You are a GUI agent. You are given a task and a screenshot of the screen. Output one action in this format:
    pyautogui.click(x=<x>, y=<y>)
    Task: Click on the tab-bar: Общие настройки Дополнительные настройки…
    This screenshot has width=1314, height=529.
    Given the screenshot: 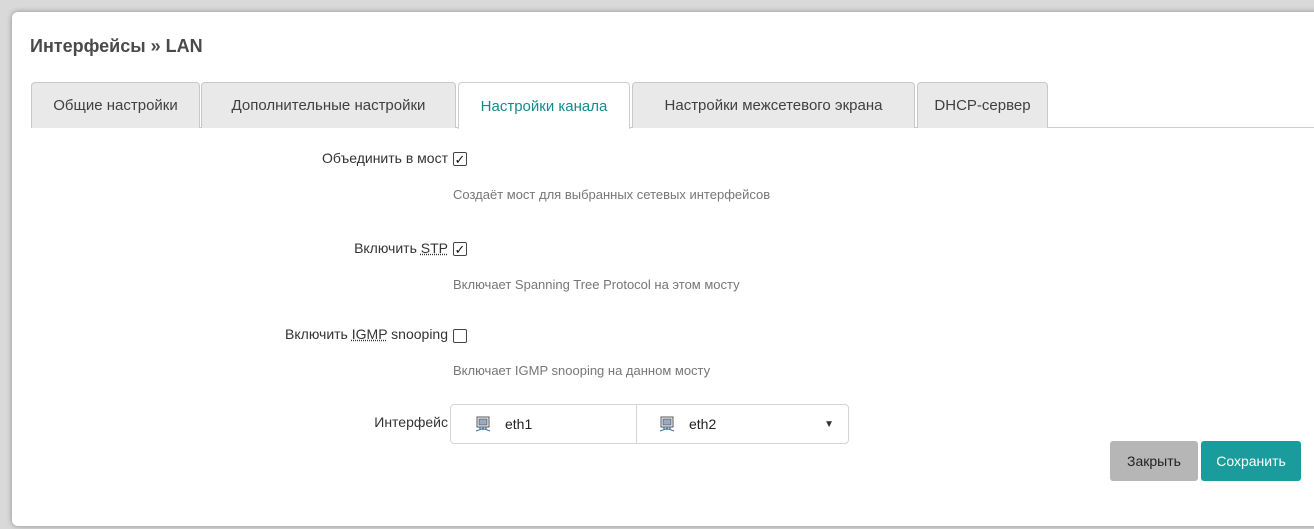 What is the action you would take?
    pyautogui.click(x=672, y=105)
    